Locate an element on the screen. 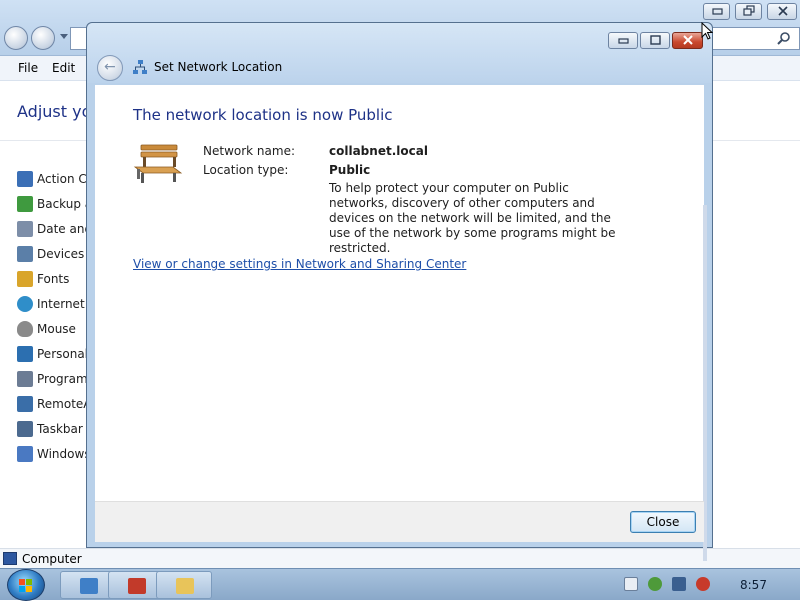 This screenshot has height=601, width=800. dialog-maximize-button is located at coordinates (655, 40).